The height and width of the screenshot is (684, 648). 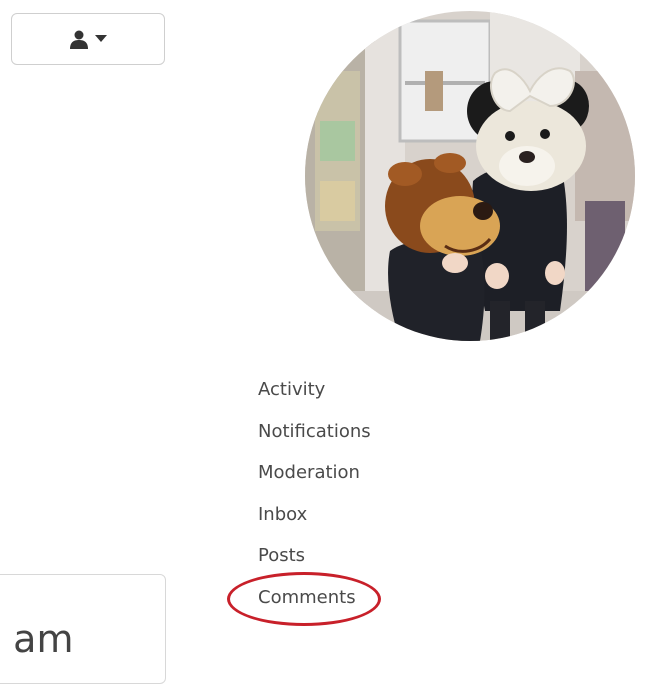 I want to click on menu-item-posts: Posts, so click(x=314, y=563).